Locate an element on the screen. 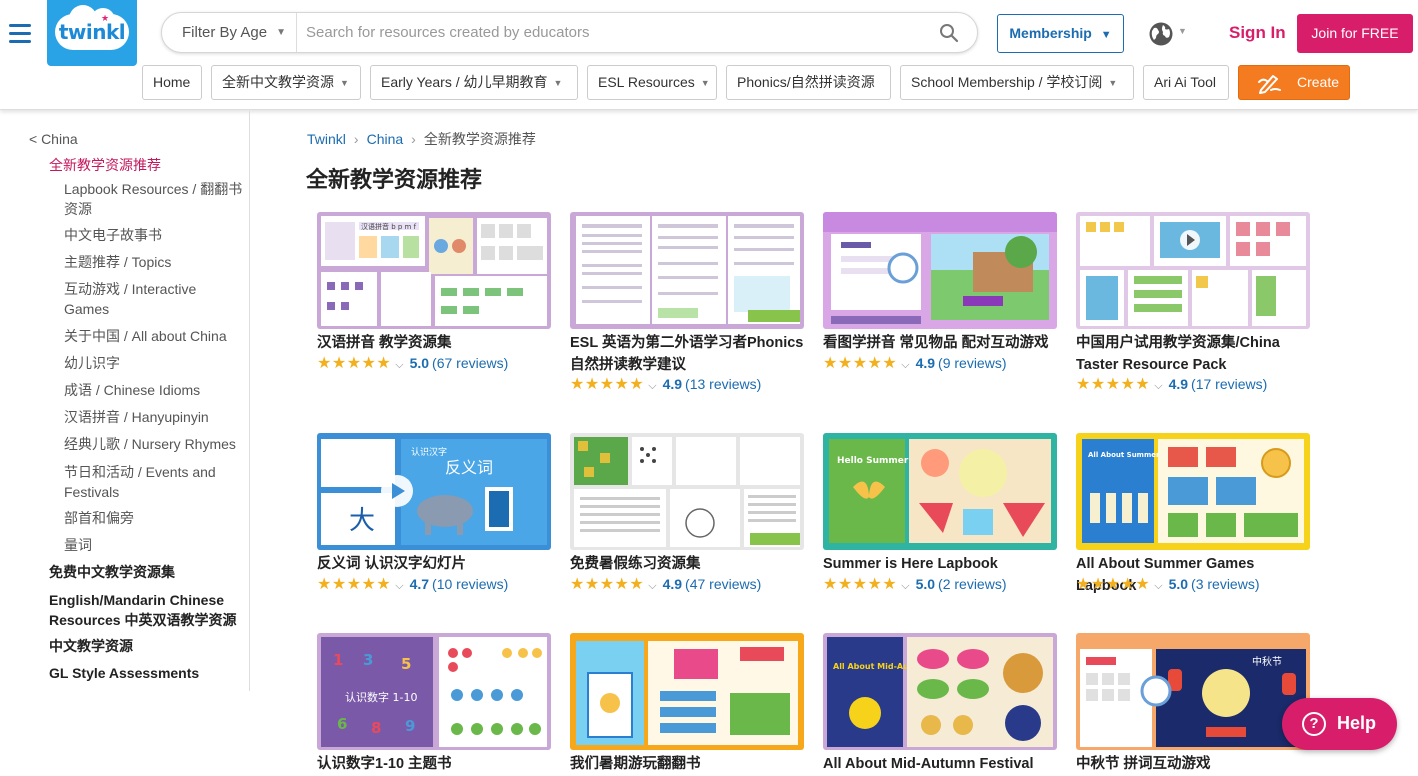 This screenshot has width=1418, height=776. thumbnail-caption: 大 is located at coordinates (362, 521).